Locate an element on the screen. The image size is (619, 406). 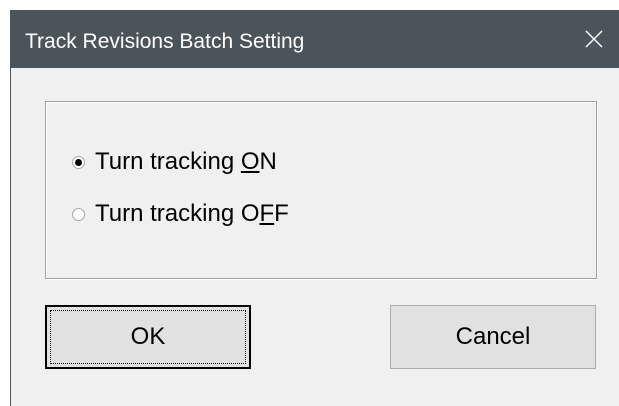
radio-tracking-off-label: Turn tracking OFF is located at coordinates (192, 213).